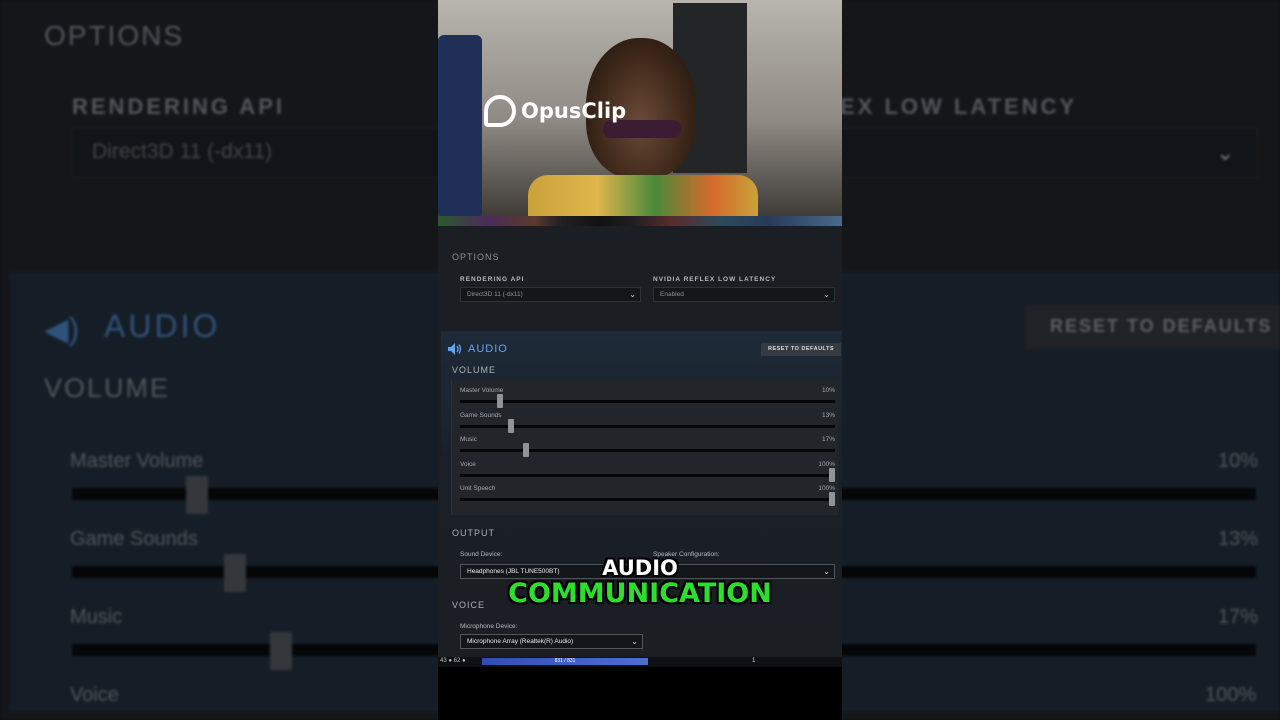  What do you see at coordinates (489, 626) in the screenshot?
I see `microphone-label: Microphone Device:` at bounding box center [489, 626].